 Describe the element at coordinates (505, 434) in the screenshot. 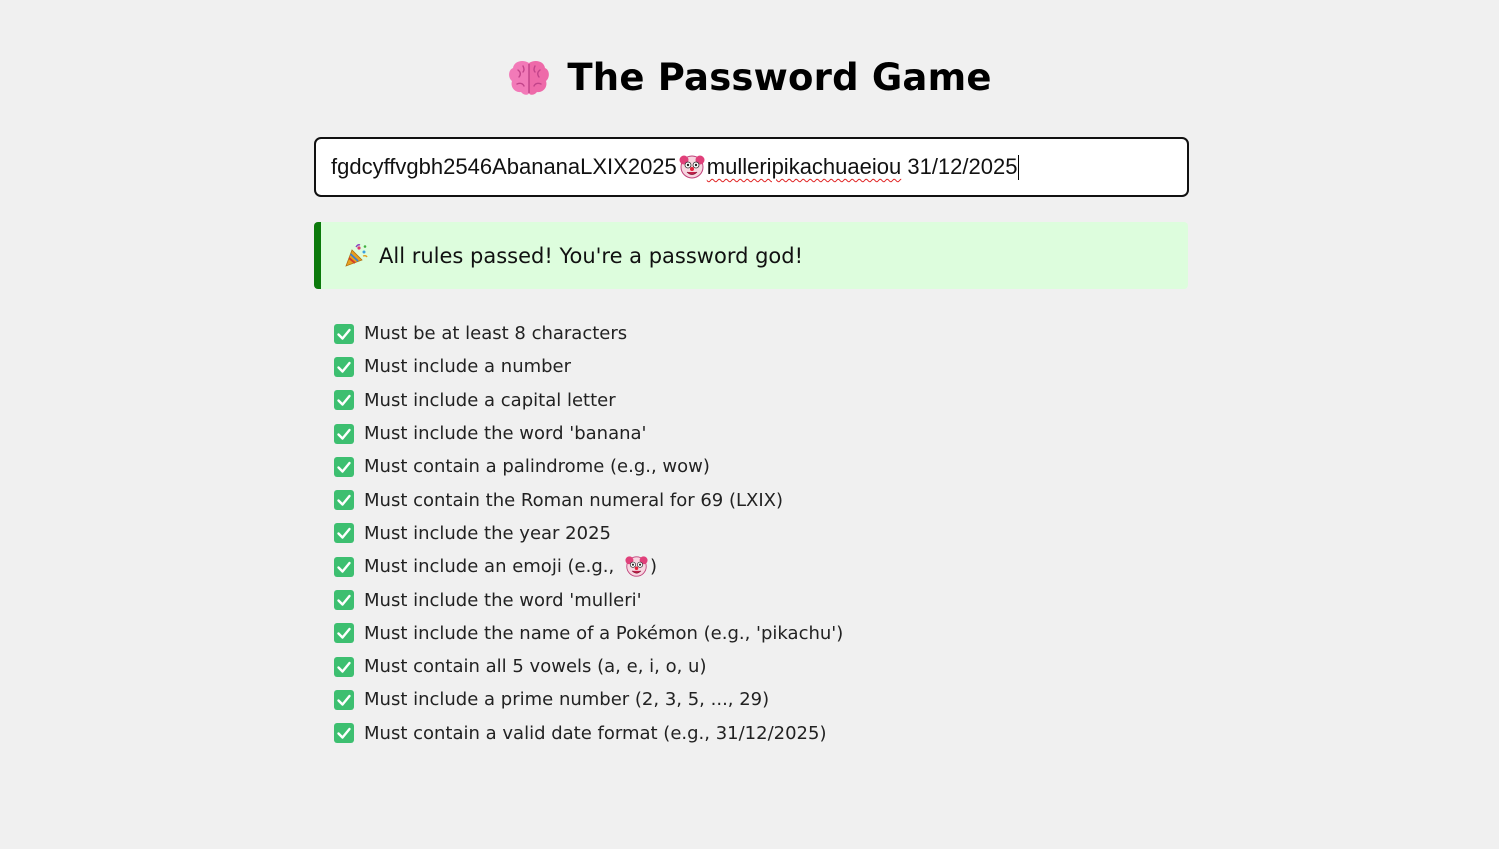

I see `rule-text: Must include the word 'banana'` at that location.